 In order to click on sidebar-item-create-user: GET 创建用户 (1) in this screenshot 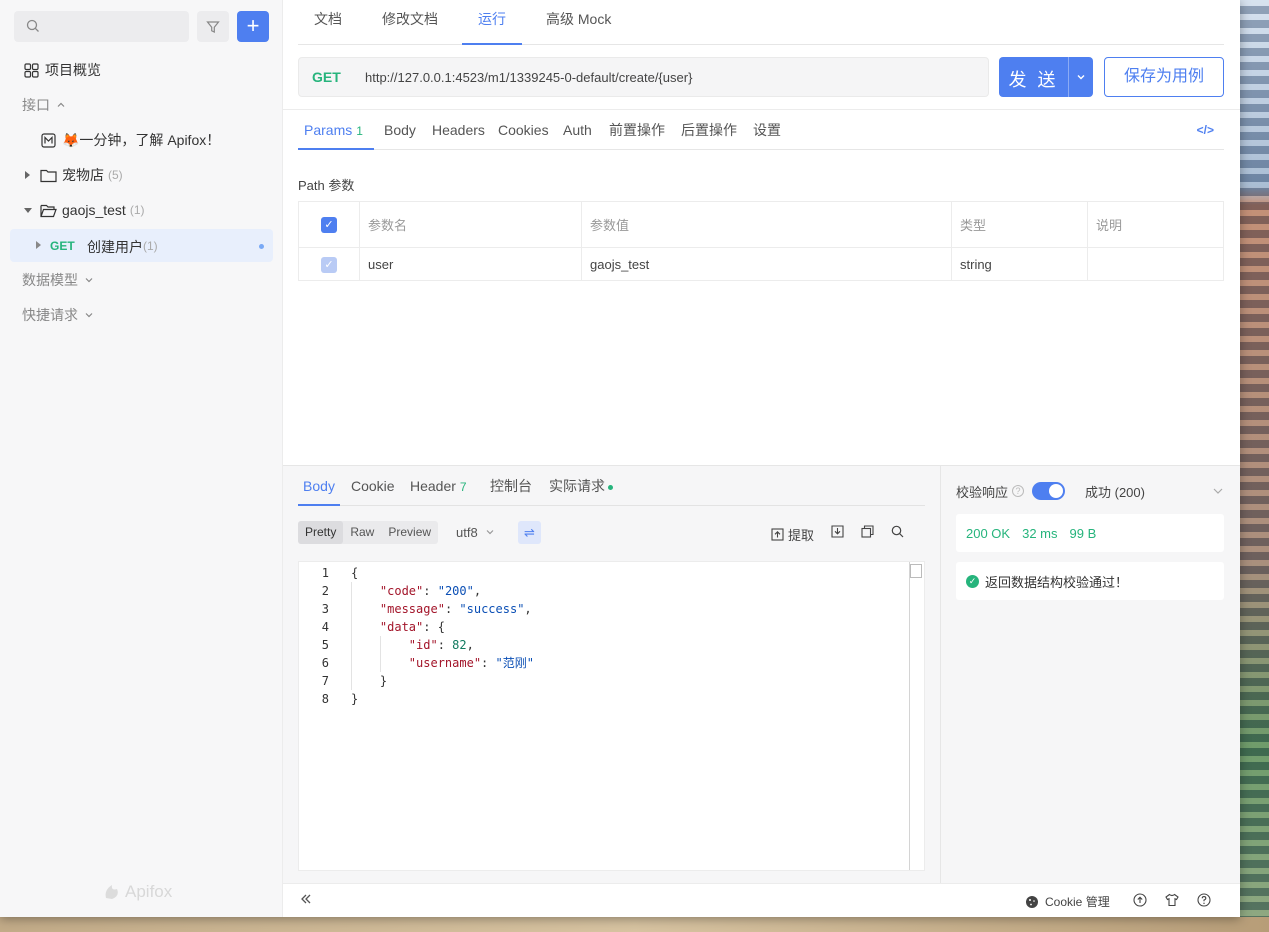, I will do `click(141, 245)`.